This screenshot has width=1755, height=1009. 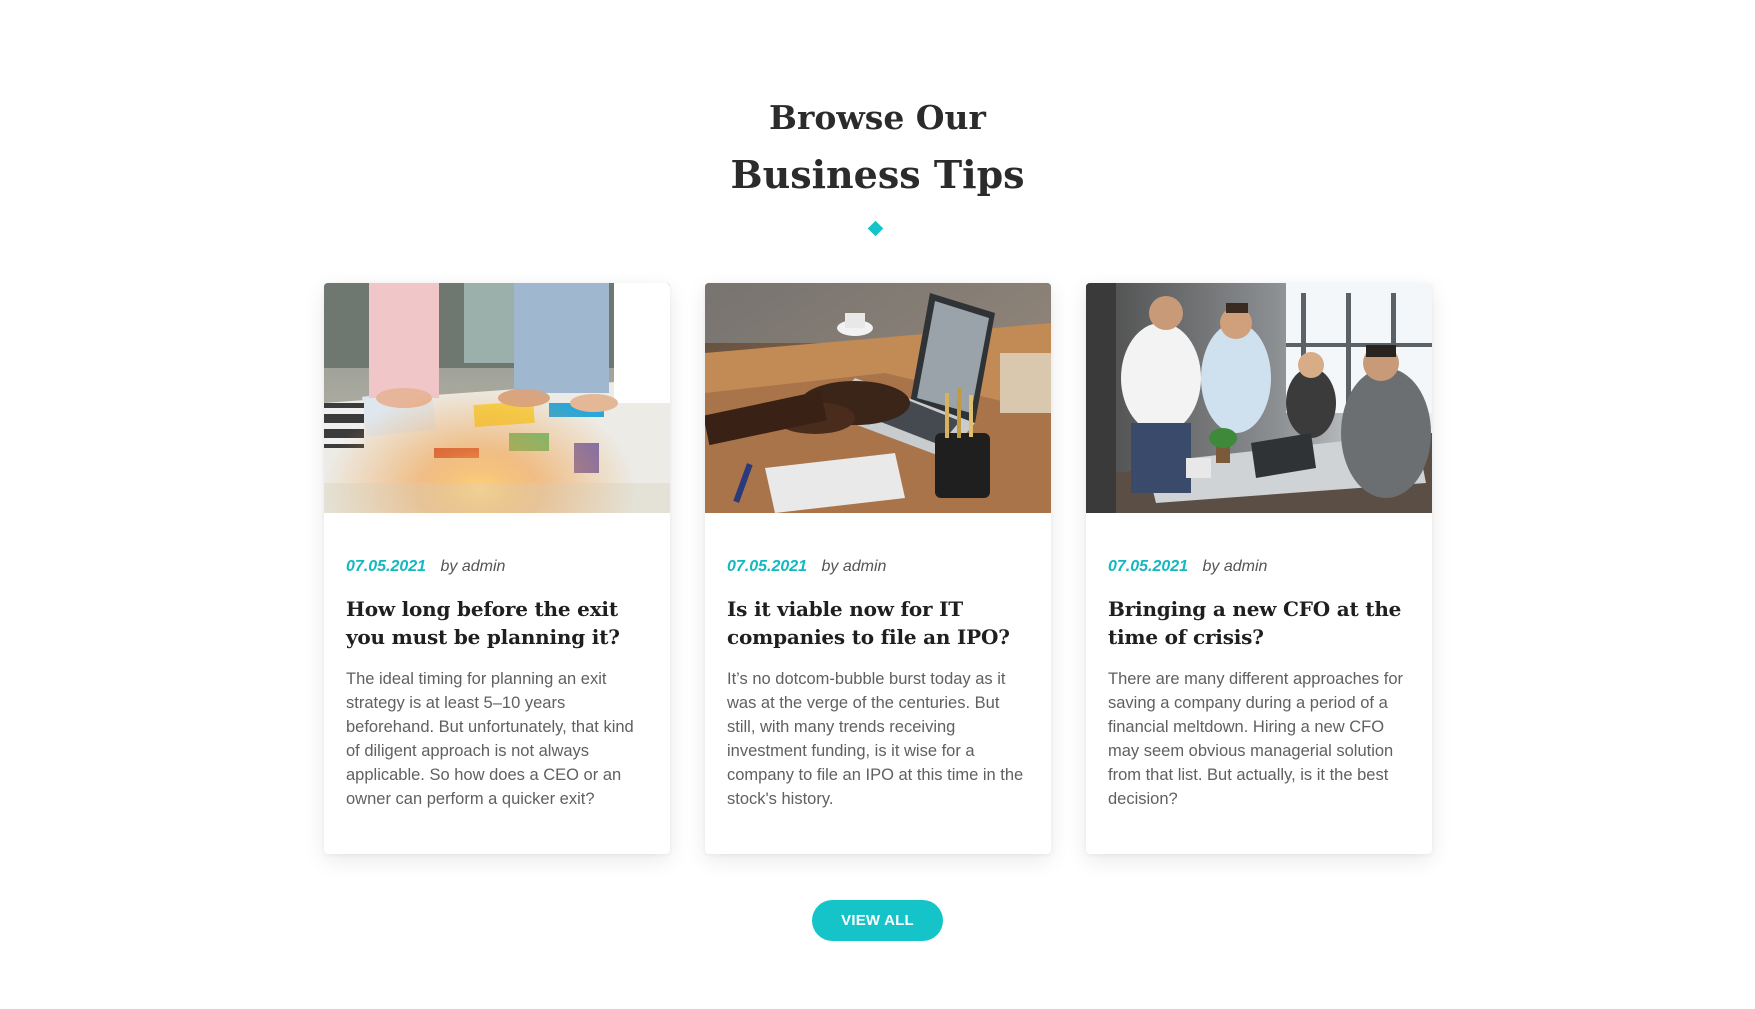 I want to click on post-image-laptop-desk, so click(x=878, y=398).